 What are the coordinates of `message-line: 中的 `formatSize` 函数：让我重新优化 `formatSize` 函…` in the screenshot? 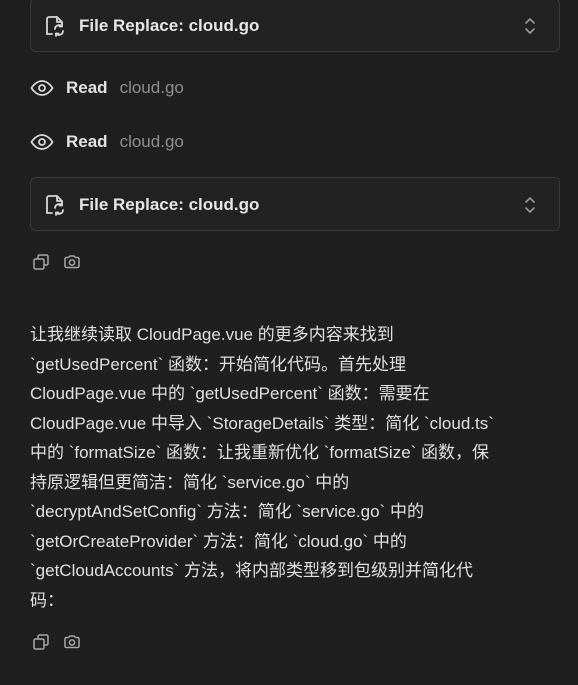 It's located at (260, 452).